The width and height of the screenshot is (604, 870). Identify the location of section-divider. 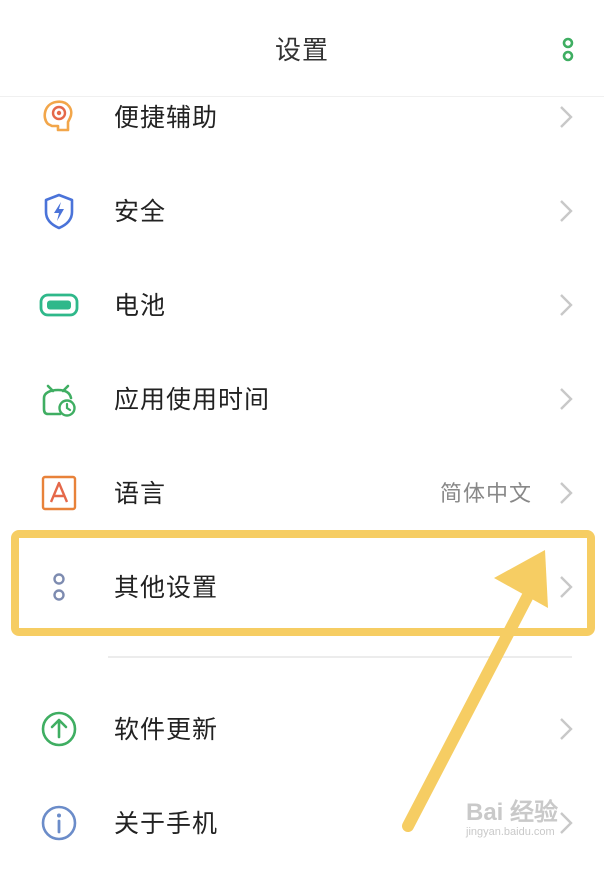
(340, 657).